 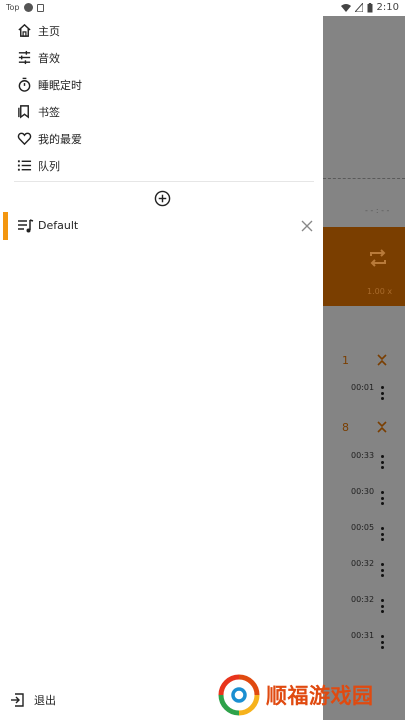 I want to click on add-playlist-button, so click(x=162, y=198).